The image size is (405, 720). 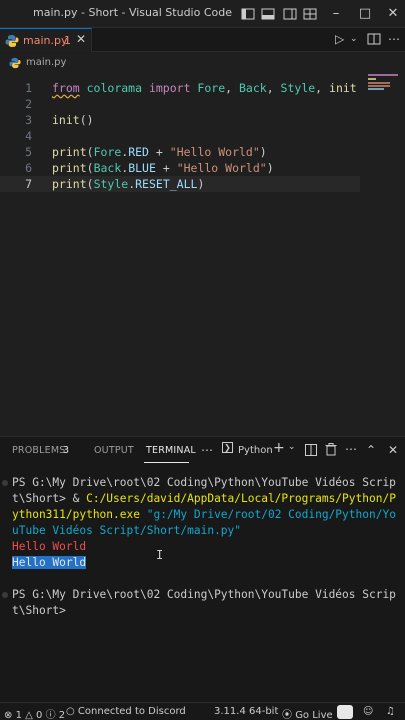 I want to click on run-python-file-icon: ▷, so click(x=339, y=40).